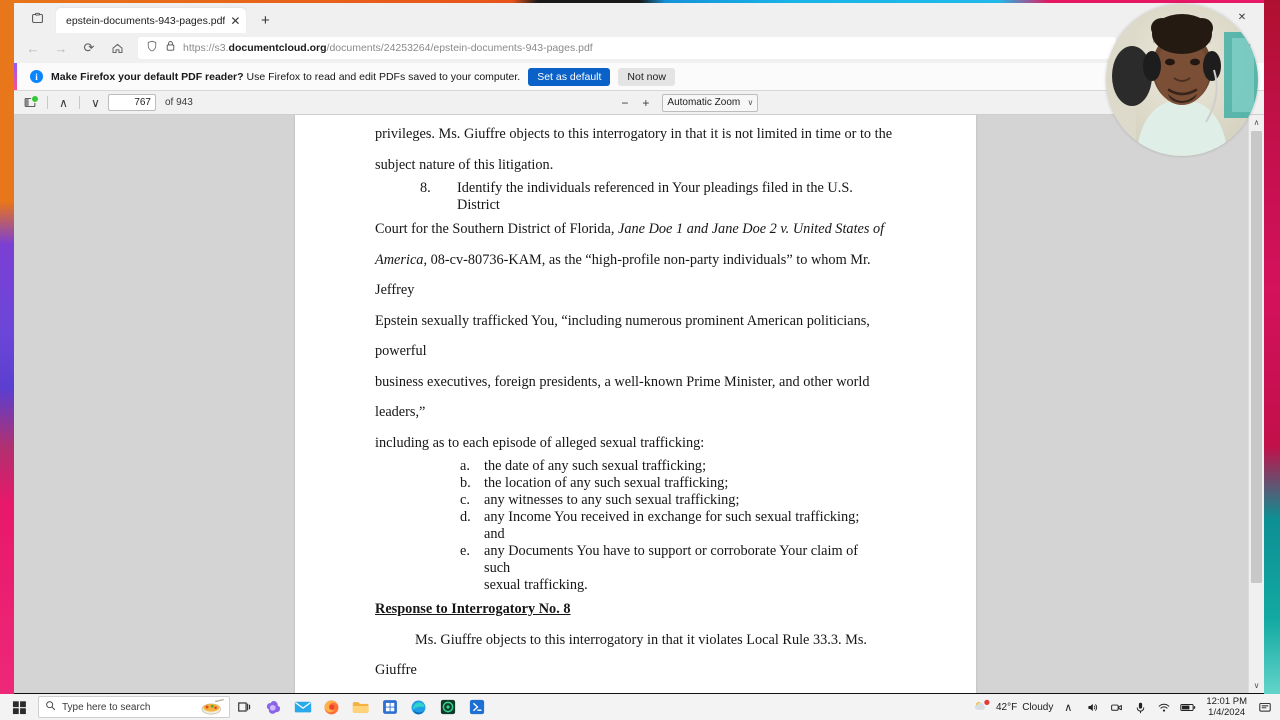  I want to click on info-icon: i, so click(36, 76).